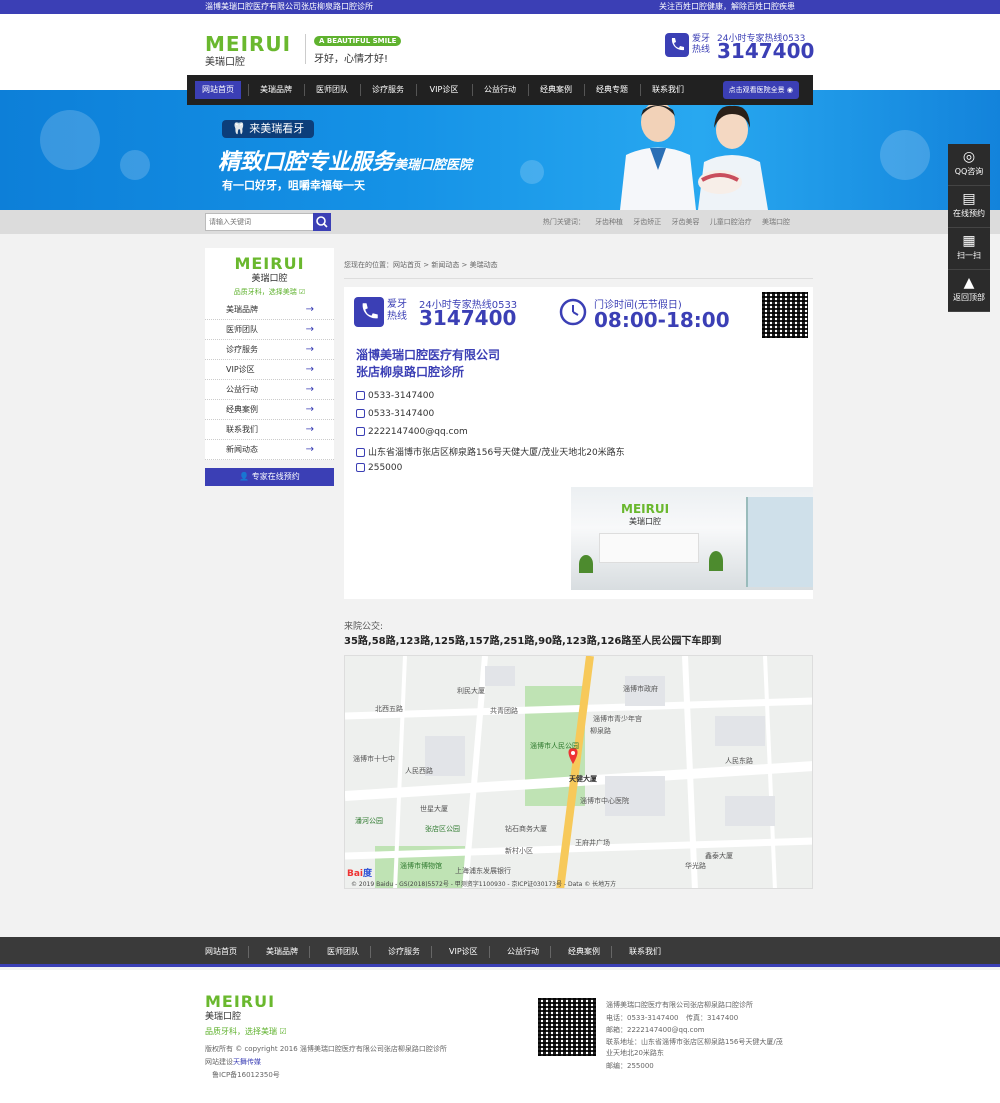 The height and width of the screenshot is (1103, 1000). What do you see at coordinates (586, 564) in the screenshot?
I see `plant` at bounding box center [586, 564].